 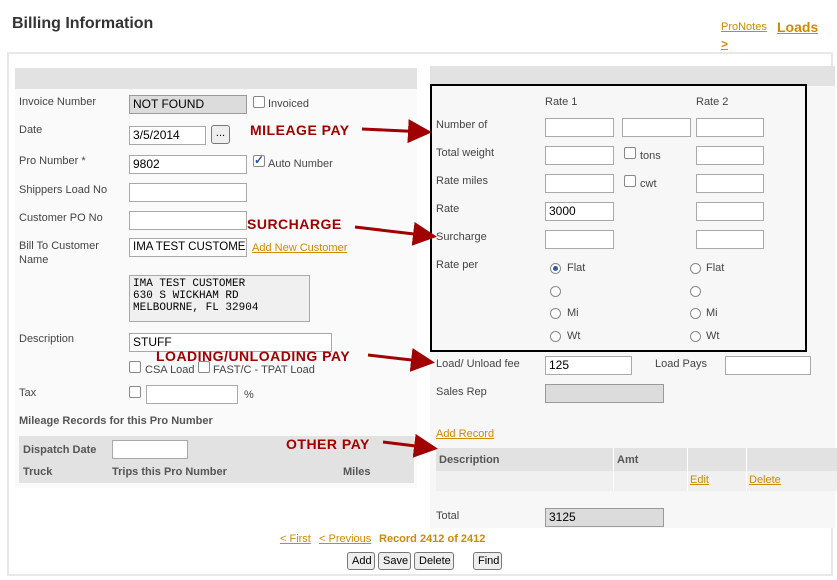 I want to click on previous-record-link: < Previous, so click(x=345, y=539).